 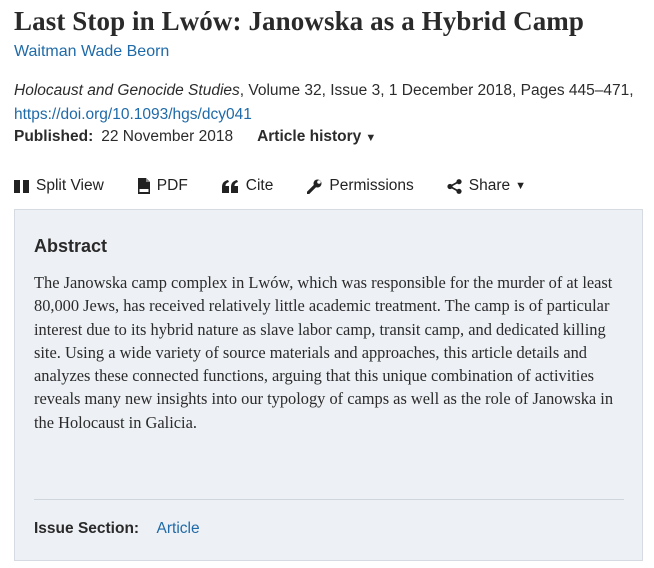 I want to click on pdf-icon, so click(x=143, y=186).